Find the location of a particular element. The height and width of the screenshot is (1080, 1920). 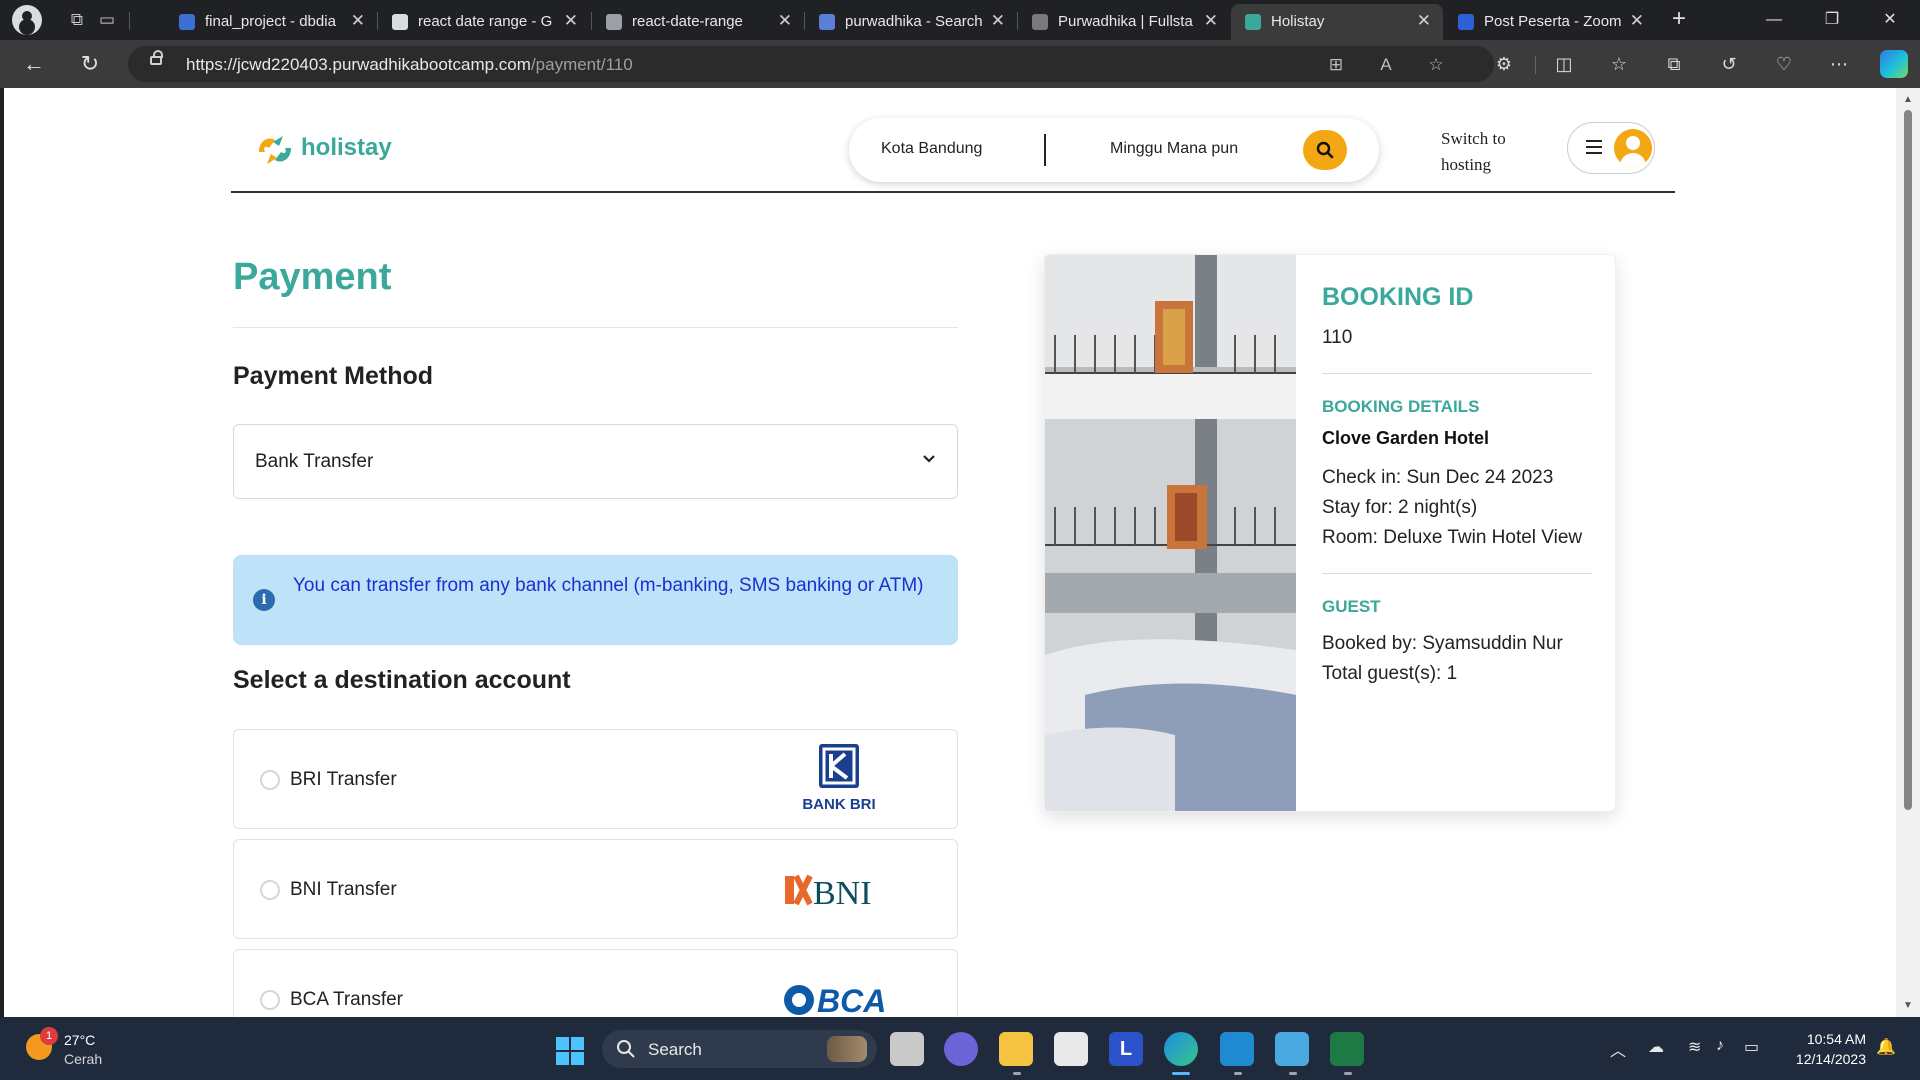

user-menu-button is located at coordinates (1611, 148).